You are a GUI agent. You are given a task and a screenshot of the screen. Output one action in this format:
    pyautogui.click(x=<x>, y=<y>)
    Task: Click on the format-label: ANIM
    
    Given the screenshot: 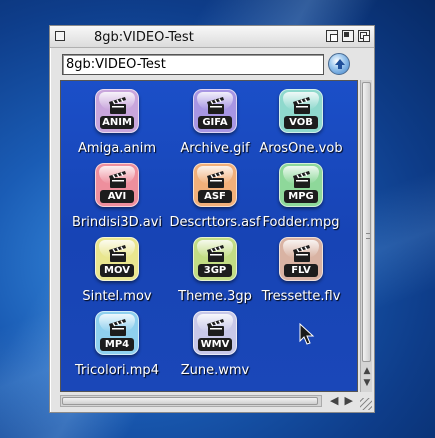 What is the action you would take?
    pyautogui.click(x=117, y=122)
    